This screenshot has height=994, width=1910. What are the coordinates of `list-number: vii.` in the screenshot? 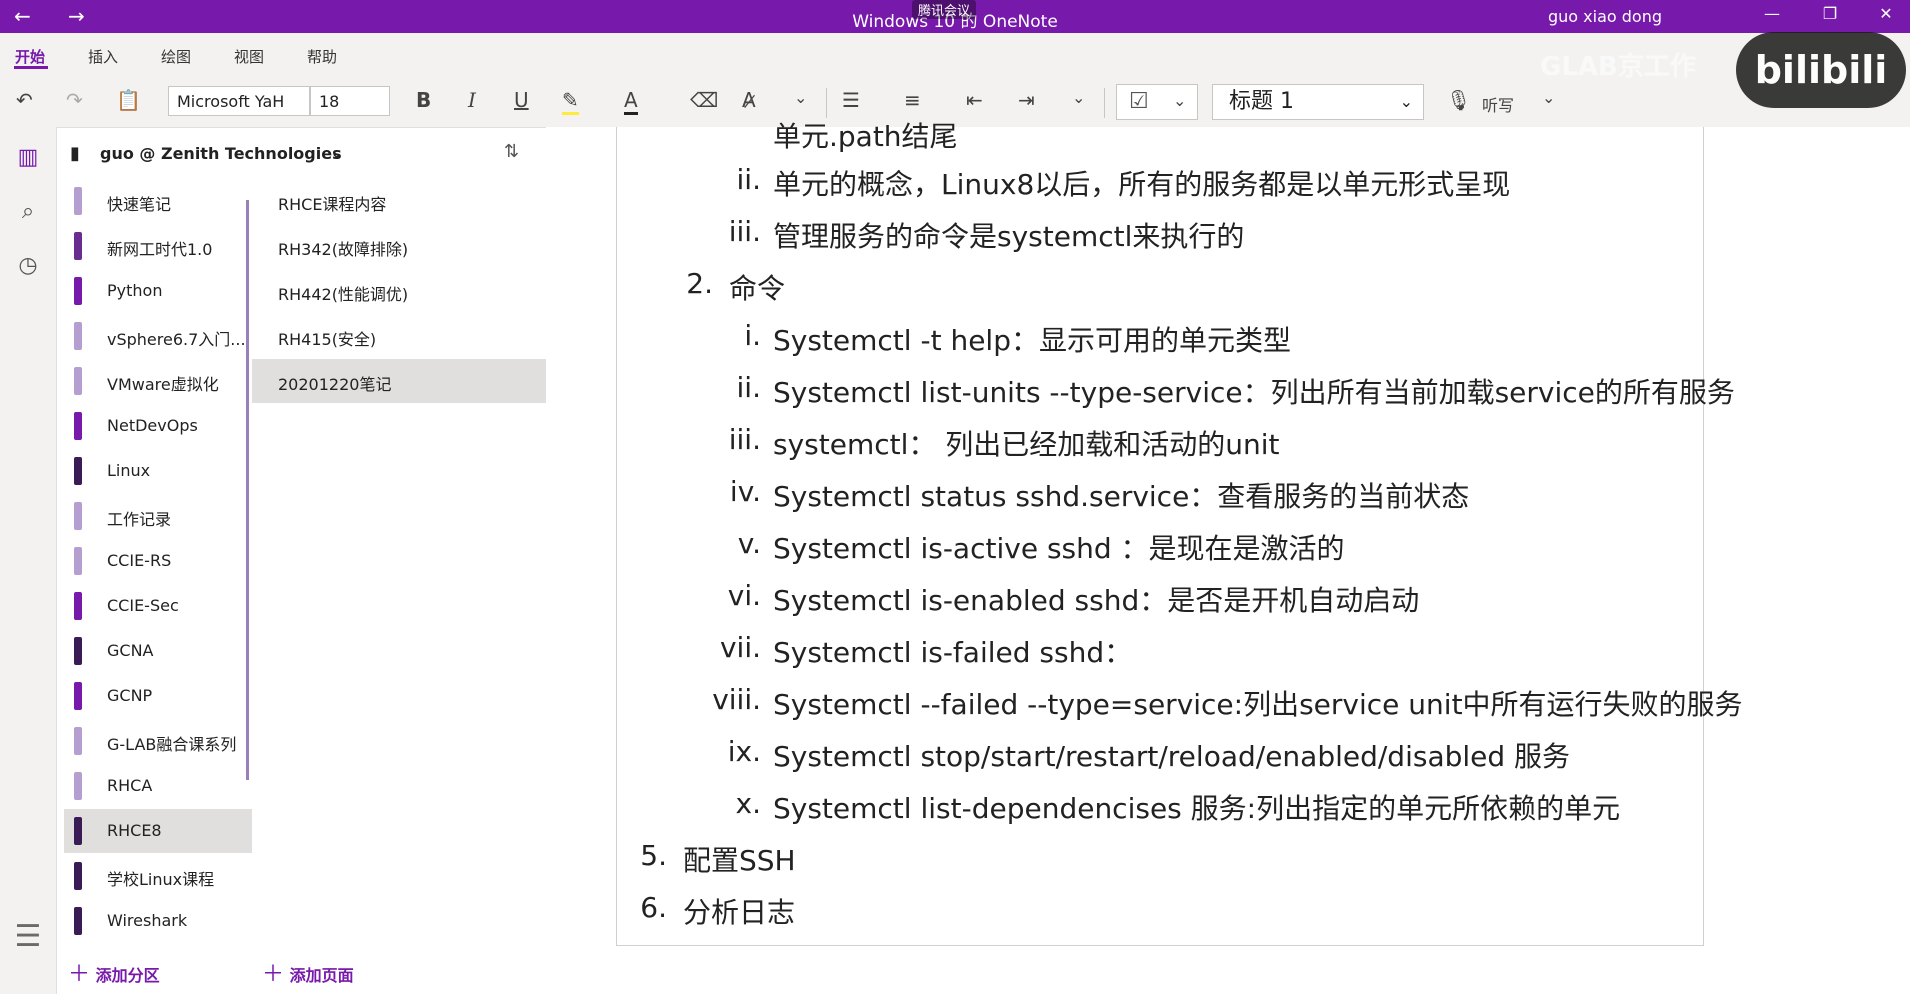 It's located at (740, 647).